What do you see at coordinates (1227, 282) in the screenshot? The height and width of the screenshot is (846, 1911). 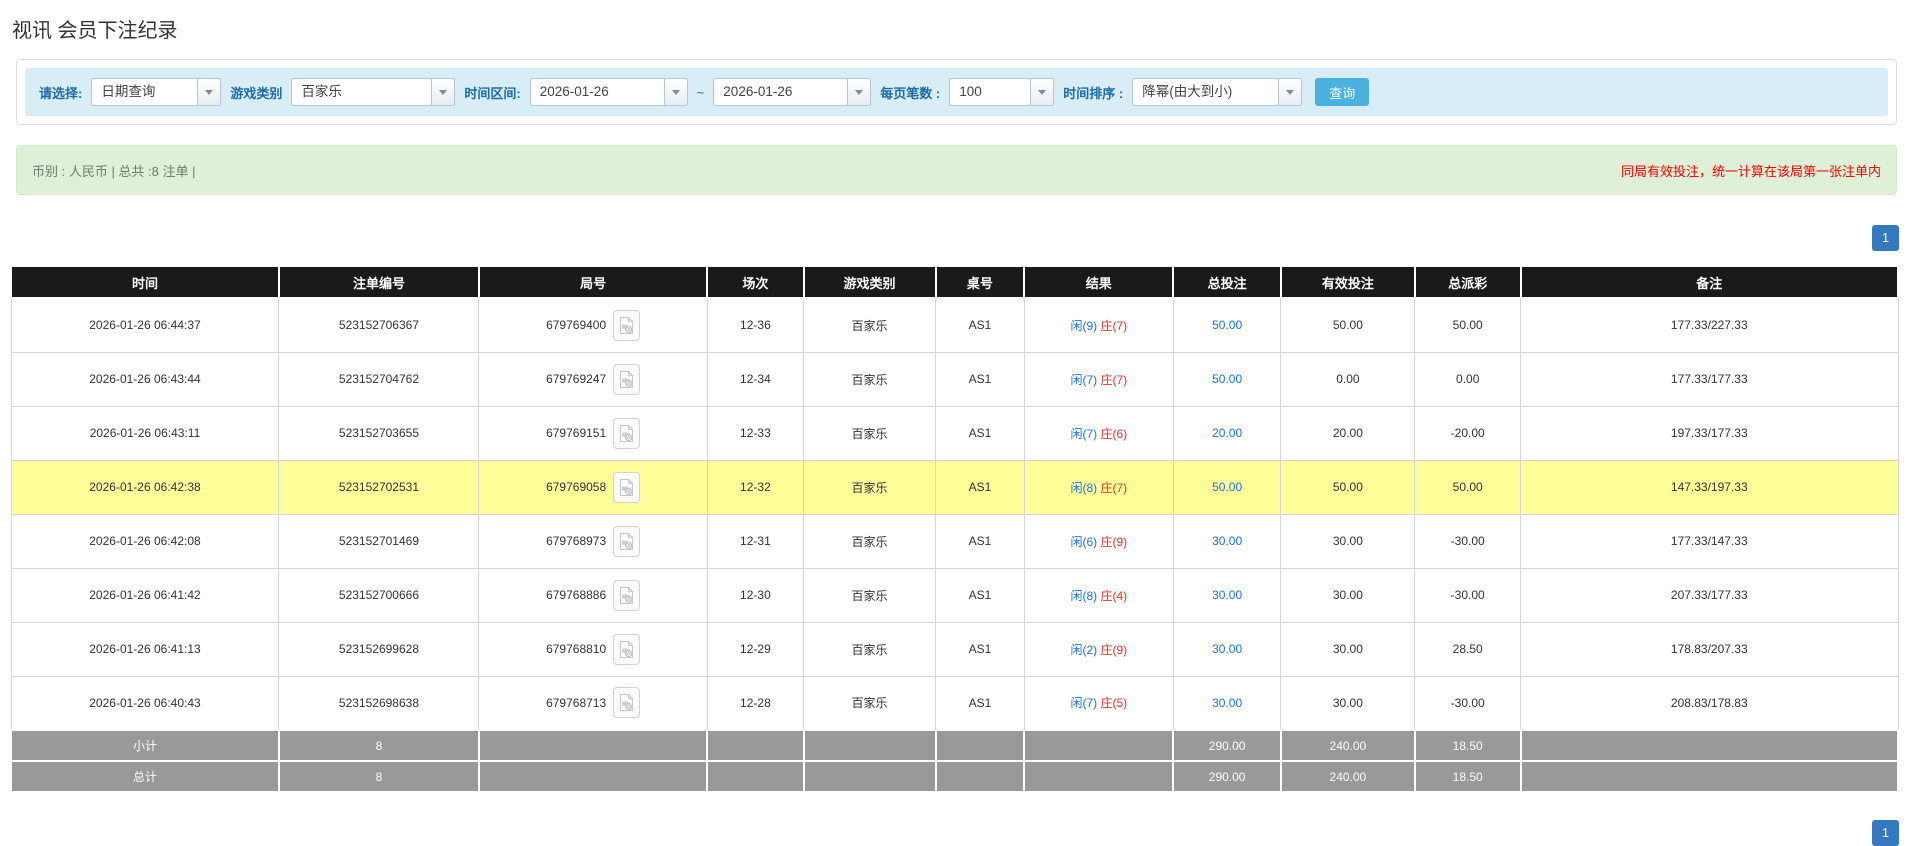 I see `column-header: 总投注` at bounding box center [1227, 282].